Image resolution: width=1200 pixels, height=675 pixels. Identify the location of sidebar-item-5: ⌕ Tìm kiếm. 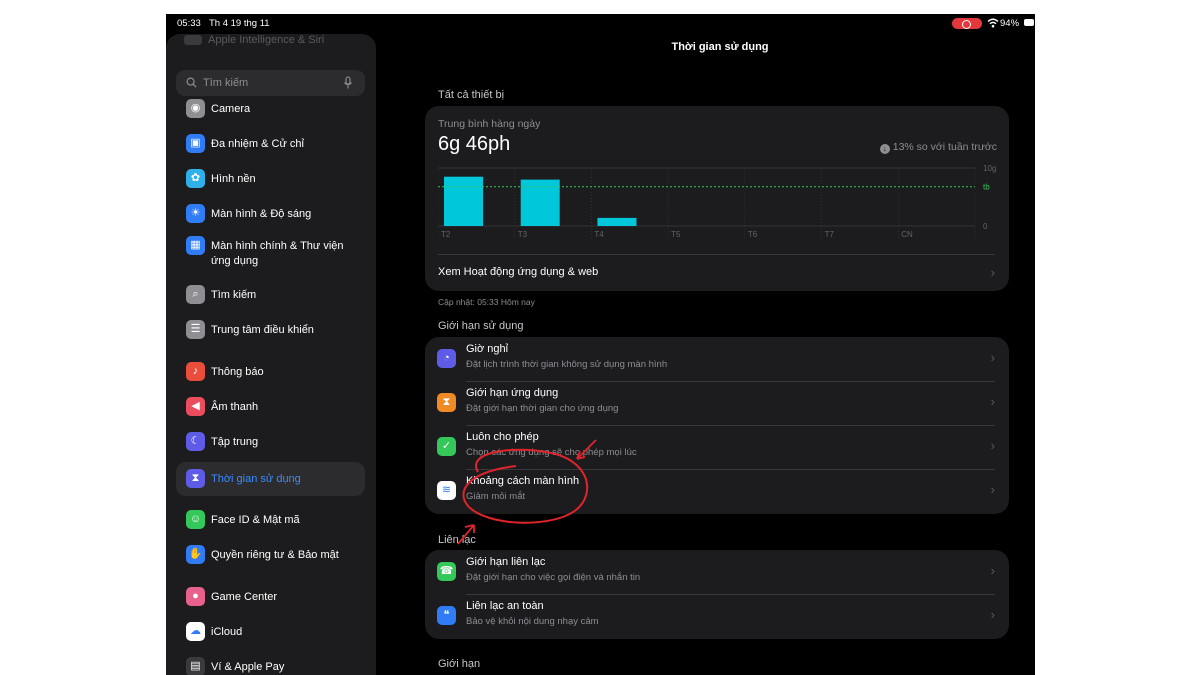
(270, 296).